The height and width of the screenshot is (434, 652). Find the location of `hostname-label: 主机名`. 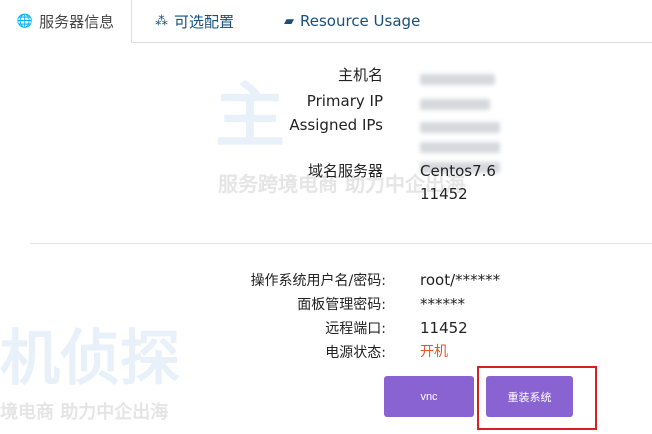

hostname-label: 主机名 is located at coordinates (360, 75).